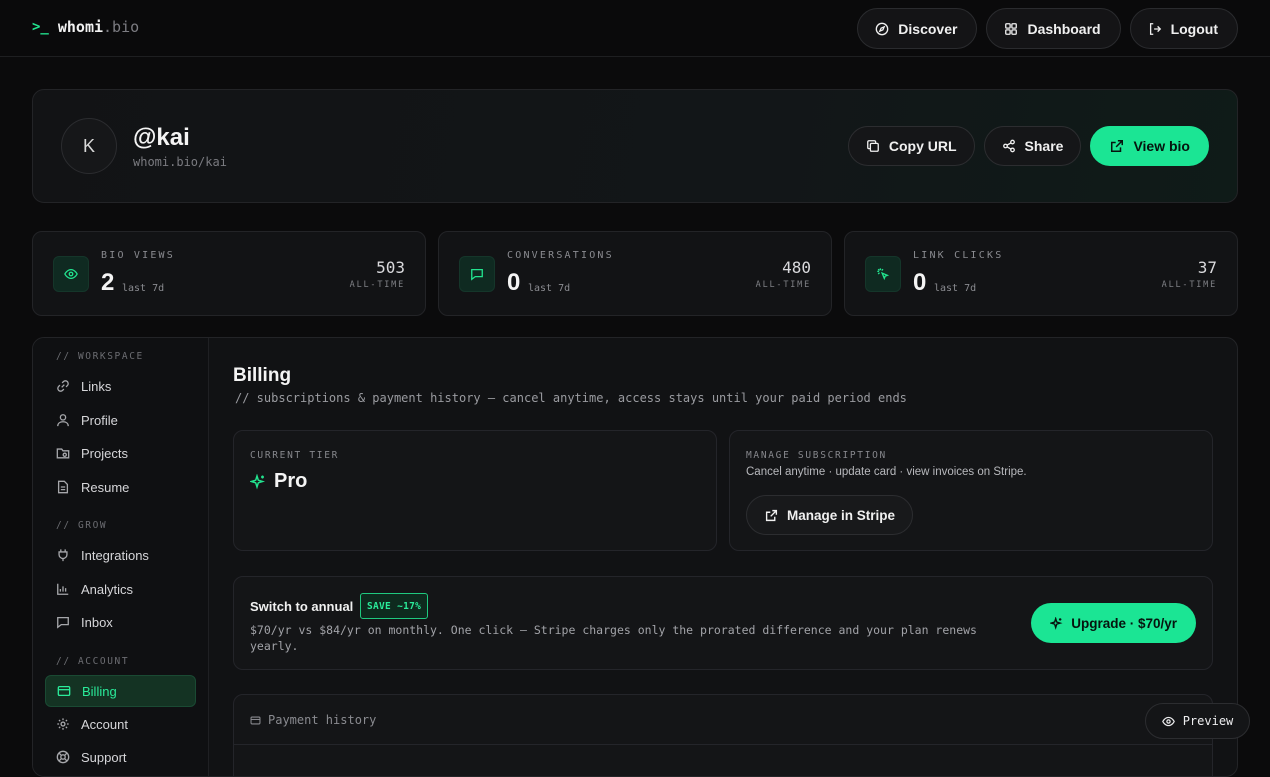 Image resolution: width=1270 pixels, height=777 pixels. What do you see at coordinates (96, 386) in the screenshot?
I see `sidebar-item-label: Links` at bounding box center [96, 386].